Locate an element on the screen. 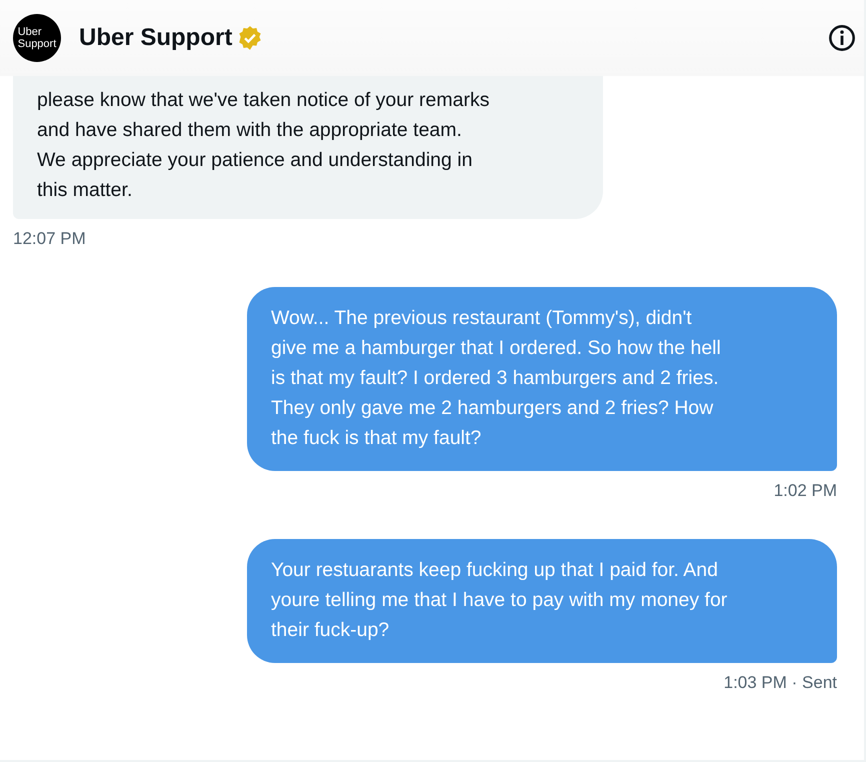 This screenshot has width=866, height=762. message-bubble: please know that we've taken notice of your remarks and have shared them with the appropriate team. We appreciate your patience and understanding in this matter. is located at coordinates (308, 147).